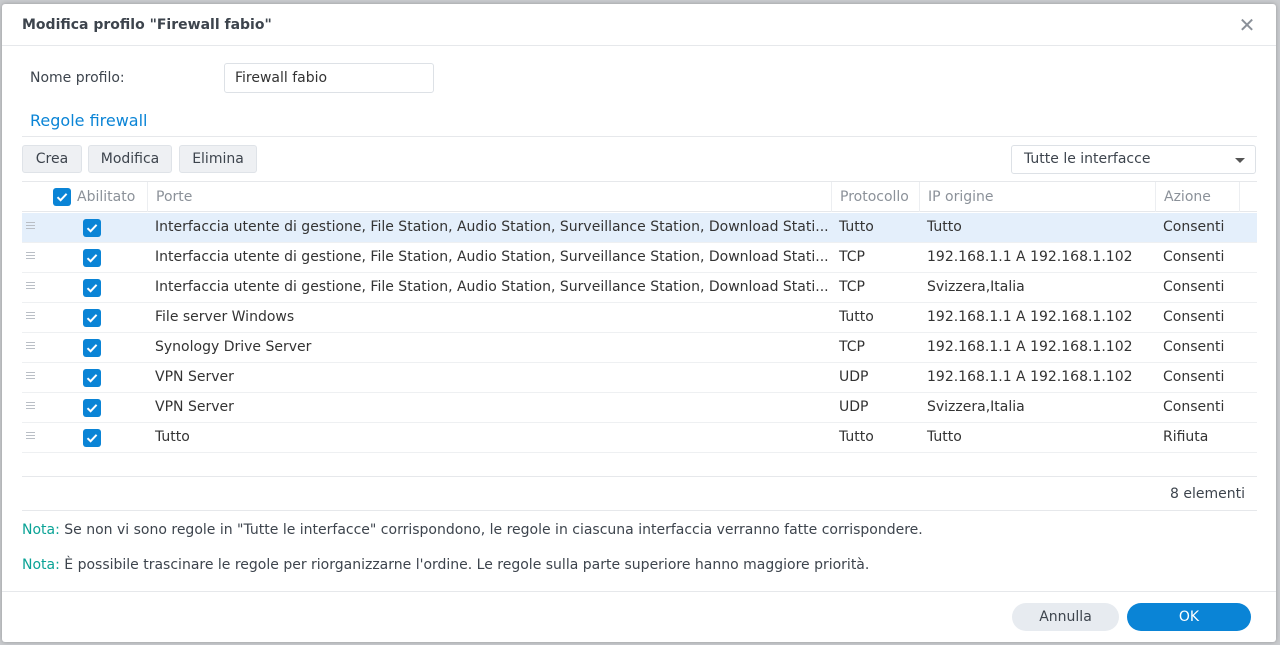 This screenshot has width=1280, height=645. Describe the element at coordinates (89, 120) in the screenshot. I see `firewall-rules-title: Regole firewall` at that location.